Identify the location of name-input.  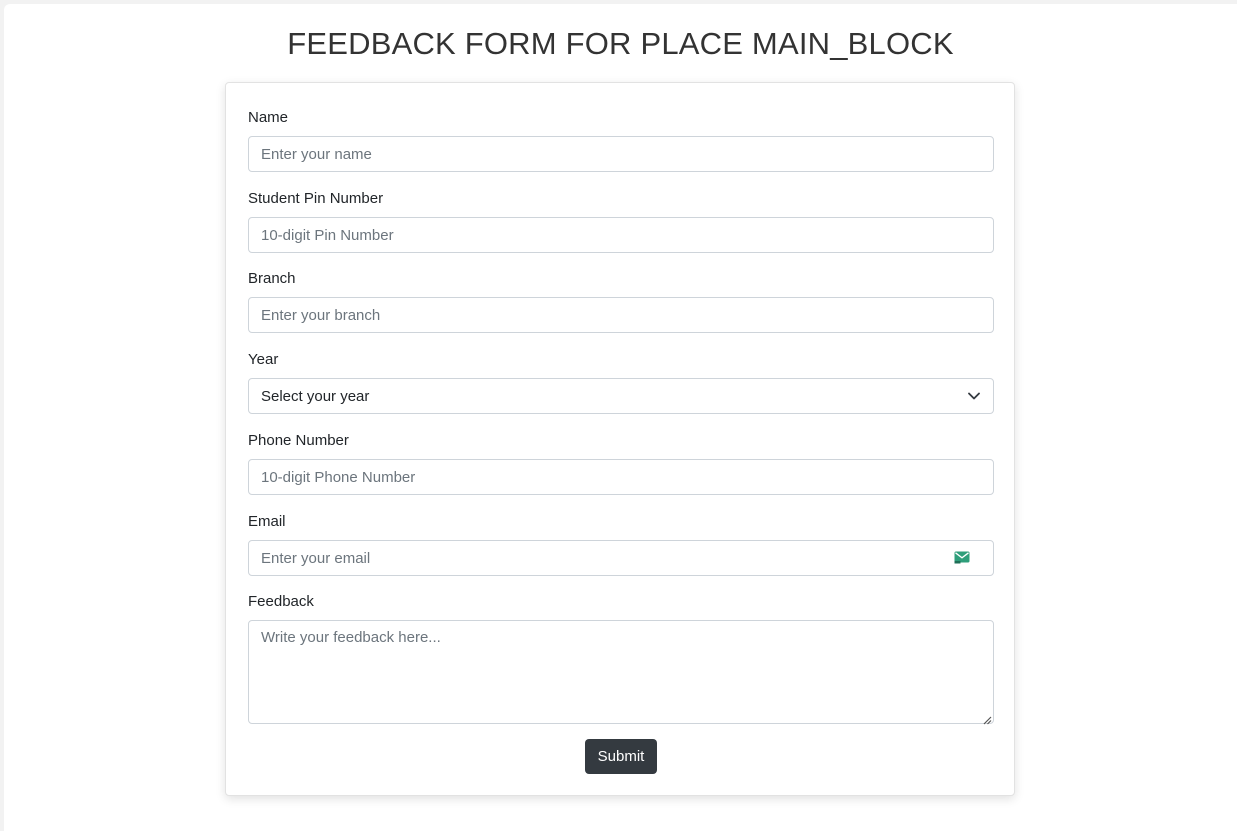
(621, 154).